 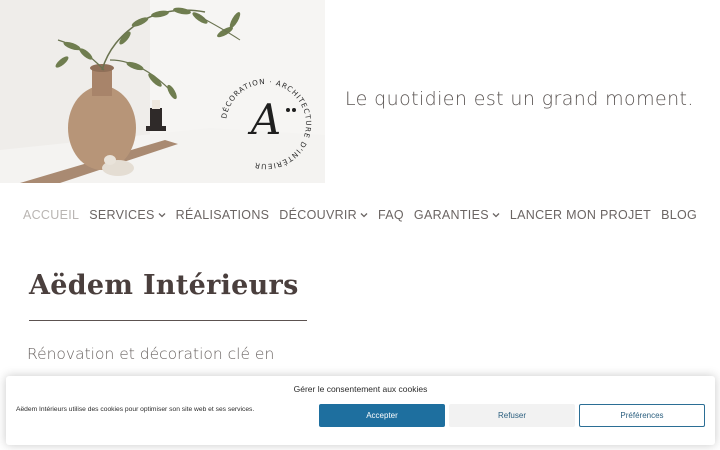 I want to click on refuse-cookies-button: Refuser, so click(x=512, y=415).